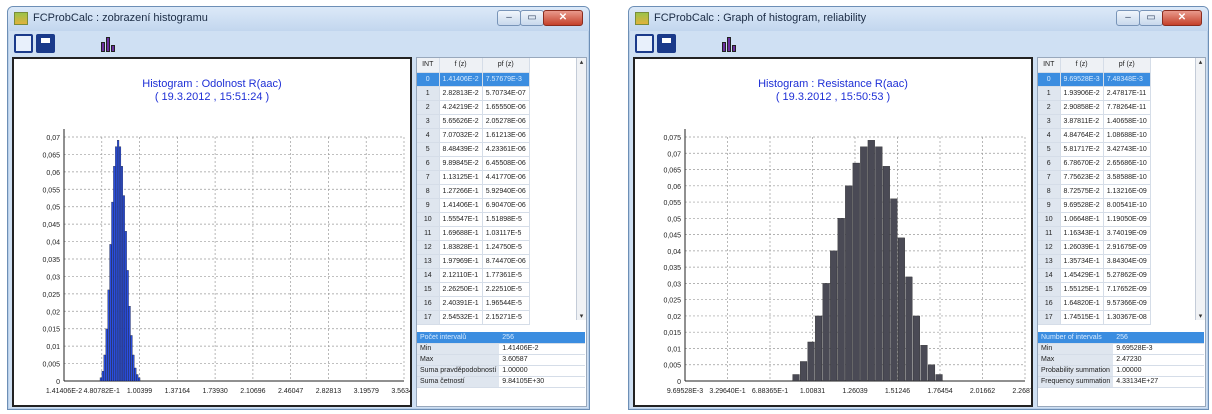 This screenshot has height=414, width=1212. I want to click on table-cell: 9.69528E-2, so click(1082, 205).